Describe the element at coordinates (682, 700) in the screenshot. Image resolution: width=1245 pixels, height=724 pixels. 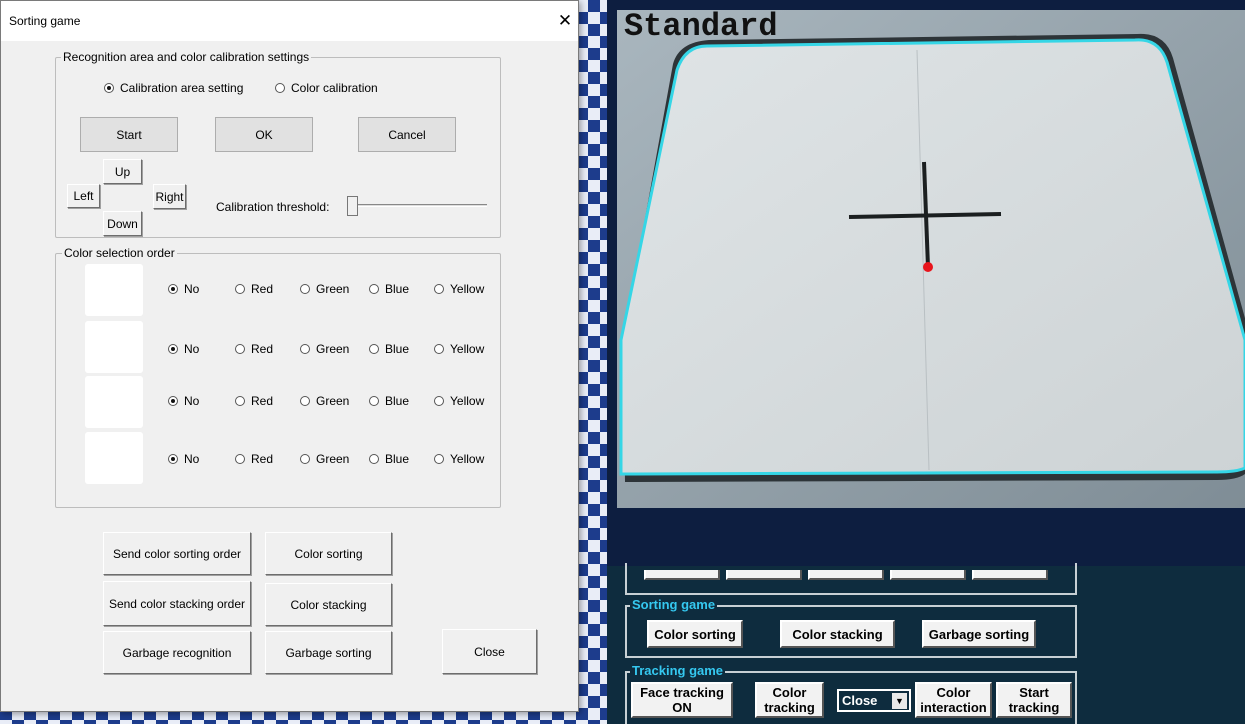
I see `face-tracking-button: Face tracking ON` at that location.